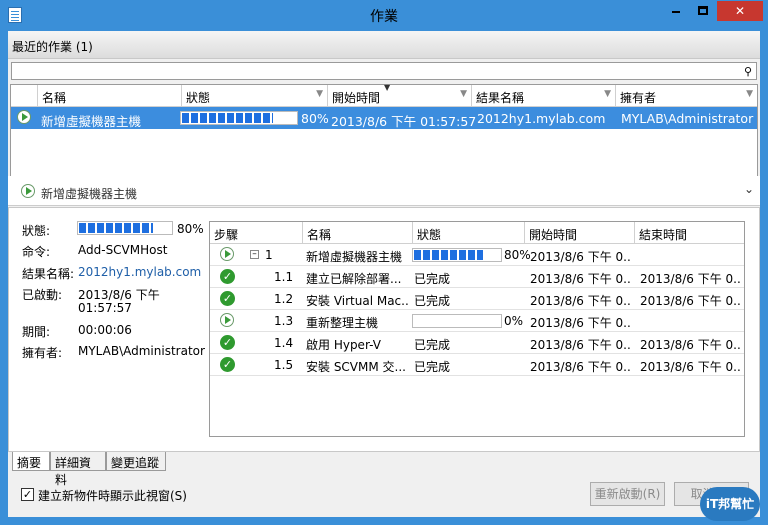 The height and width of the screenshot is (525, 768). What do you see at coordinates (112, 495) in the screenshot?
I see `show-window-checkbox-label: 建立新物件時顯示此視窗(S)` at bounding box center [112, 495].